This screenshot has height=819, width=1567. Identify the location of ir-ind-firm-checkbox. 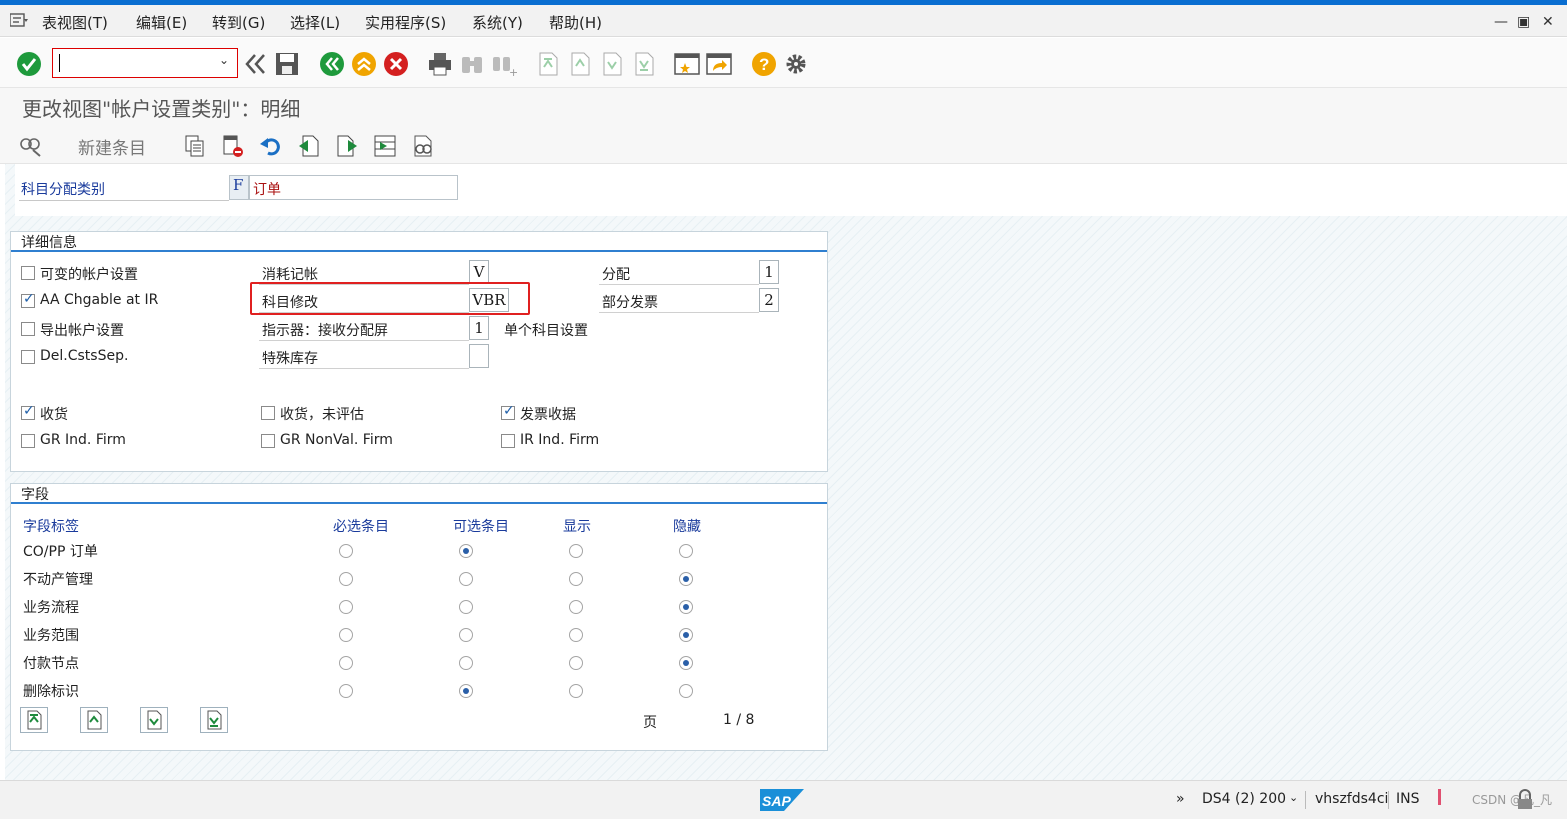
(508, 441).